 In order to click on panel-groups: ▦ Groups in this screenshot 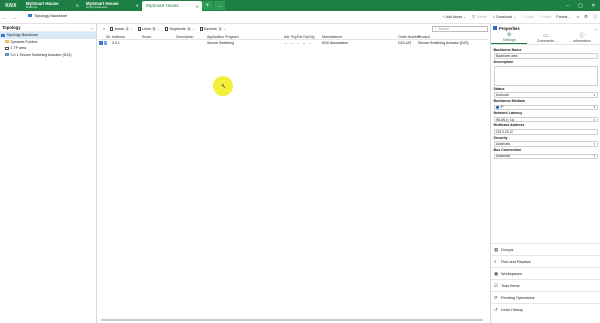, I will do `click(545, 249)`.